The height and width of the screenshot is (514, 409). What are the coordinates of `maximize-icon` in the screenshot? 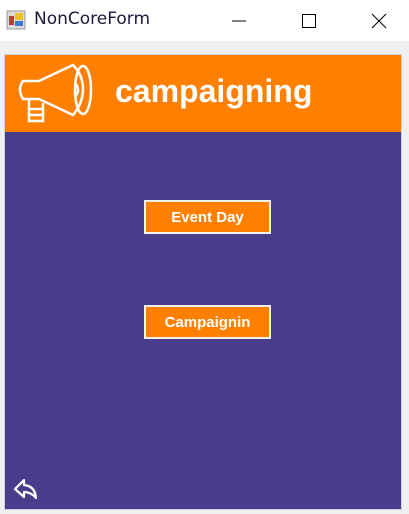 It's located at (309, 20).